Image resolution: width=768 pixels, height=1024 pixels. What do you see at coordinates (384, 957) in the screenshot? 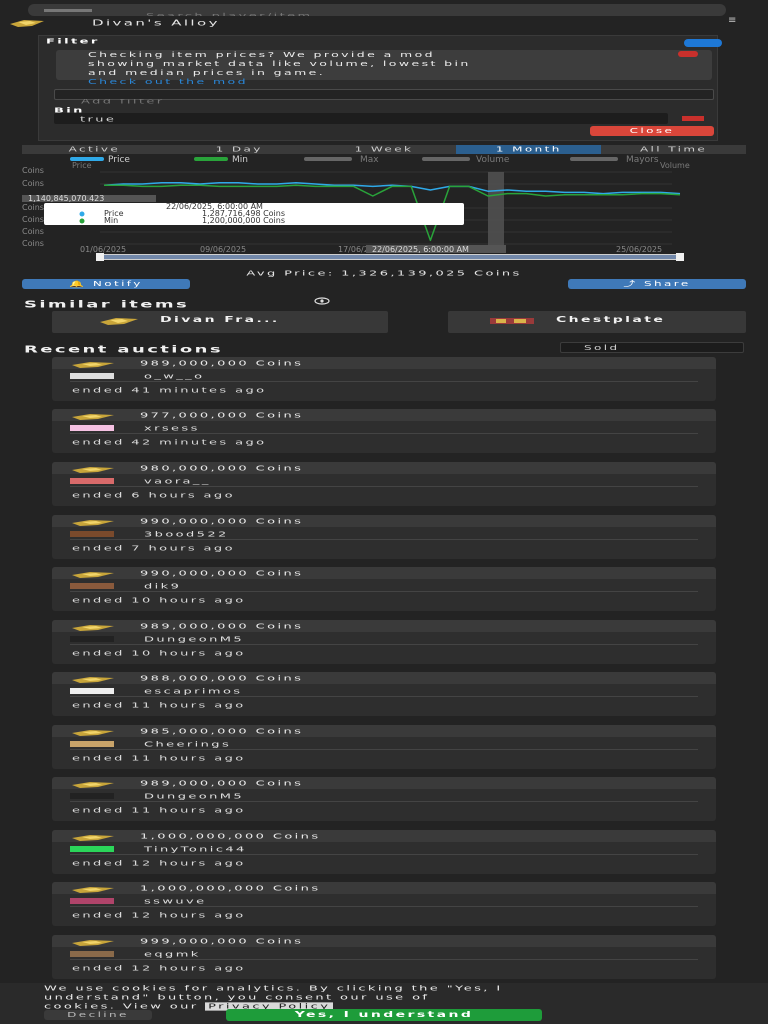
I see `auction-row: 999,000,000 Coins eqgmk ended 12 hours ago` at bounding box center [384, 957].